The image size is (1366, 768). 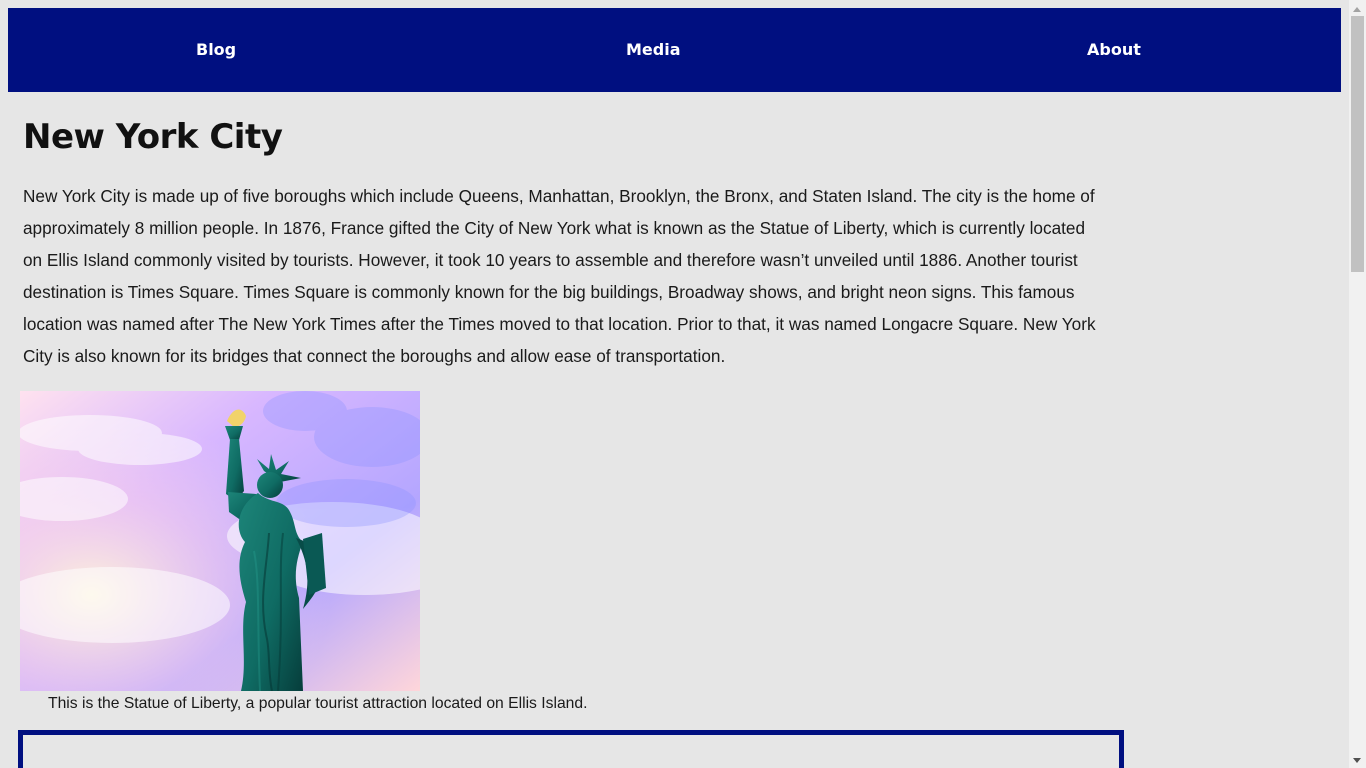 What do you see at coordinates (1357, 9) in the screenshot?
I see `scroll-up-arrow-icon` at bounding box center [1357, 9].